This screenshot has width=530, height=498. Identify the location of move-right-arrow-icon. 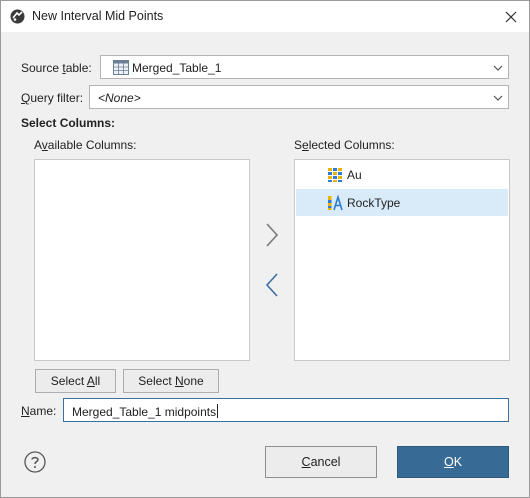
(272, 235).